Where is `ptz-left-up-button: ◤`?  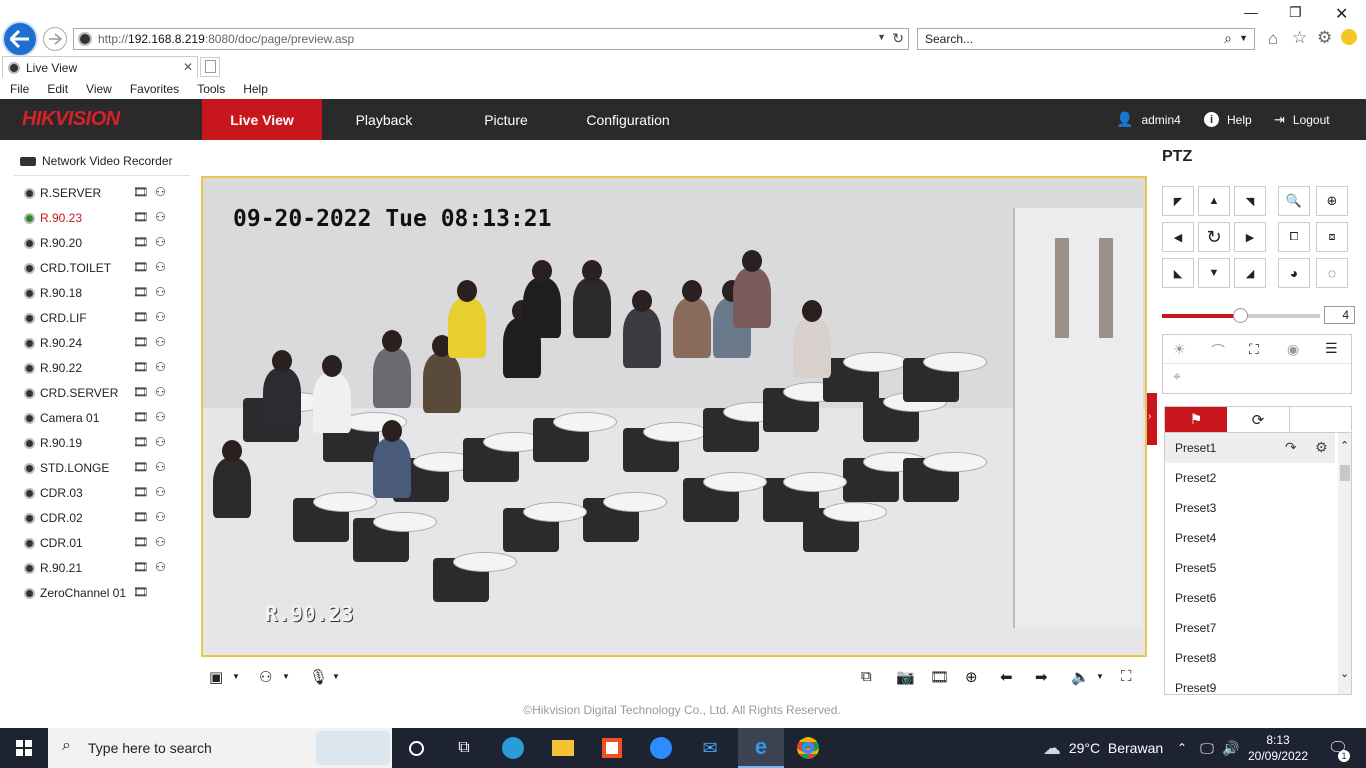 ptz-left-up-button: ◤ is located at coordinates (1178, 201).